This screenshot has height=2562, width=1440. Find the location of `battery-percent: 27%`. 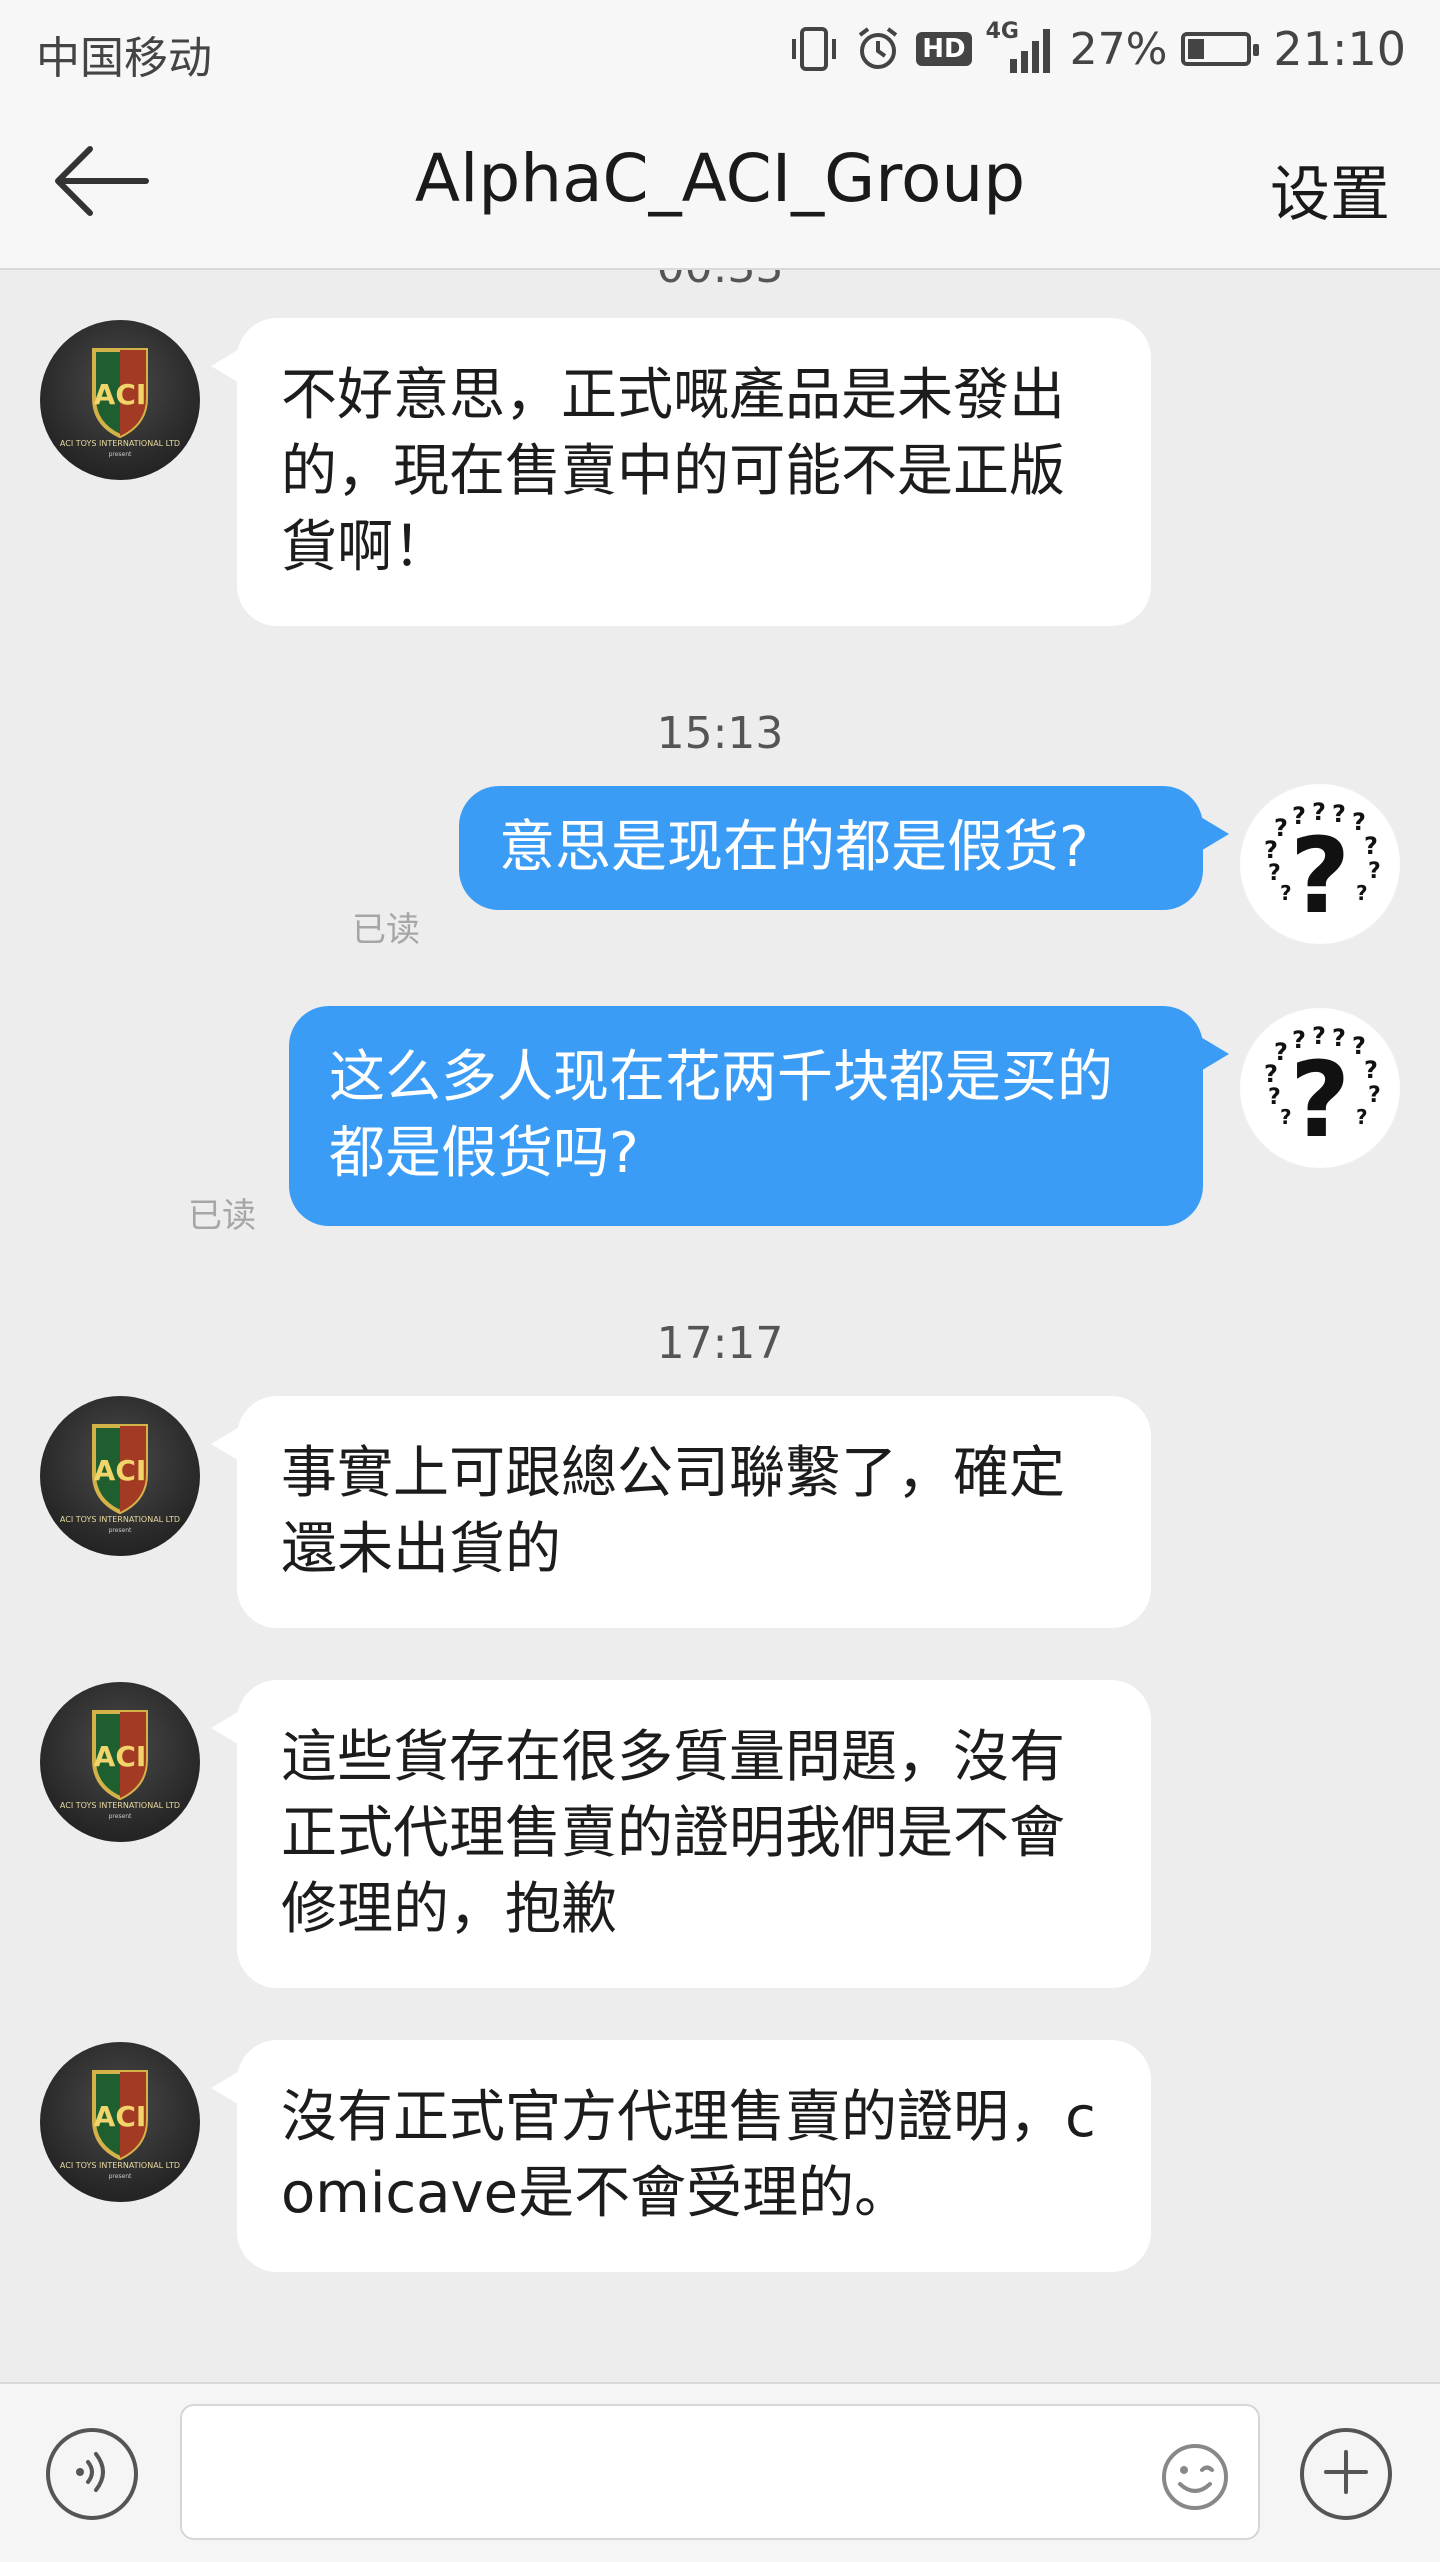

battery-percent: 27% is located at coordinates (1118, 49).